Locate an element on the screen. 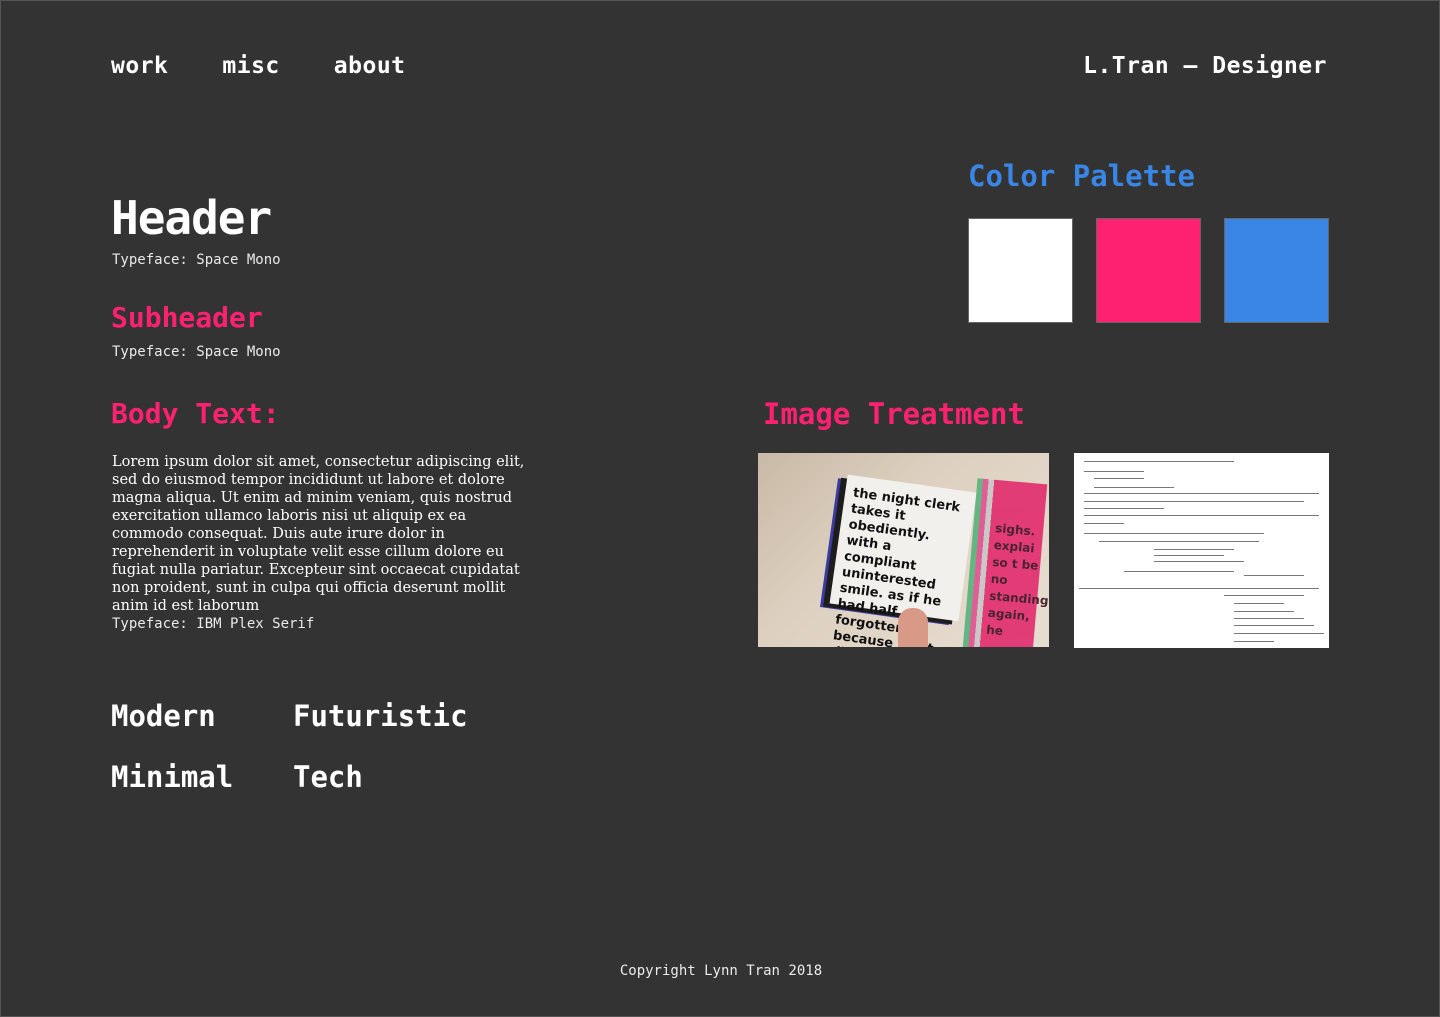 The image size is (1440, 1017). brand-title: L.Tran — Designer is located at coordinates (1205, 66).